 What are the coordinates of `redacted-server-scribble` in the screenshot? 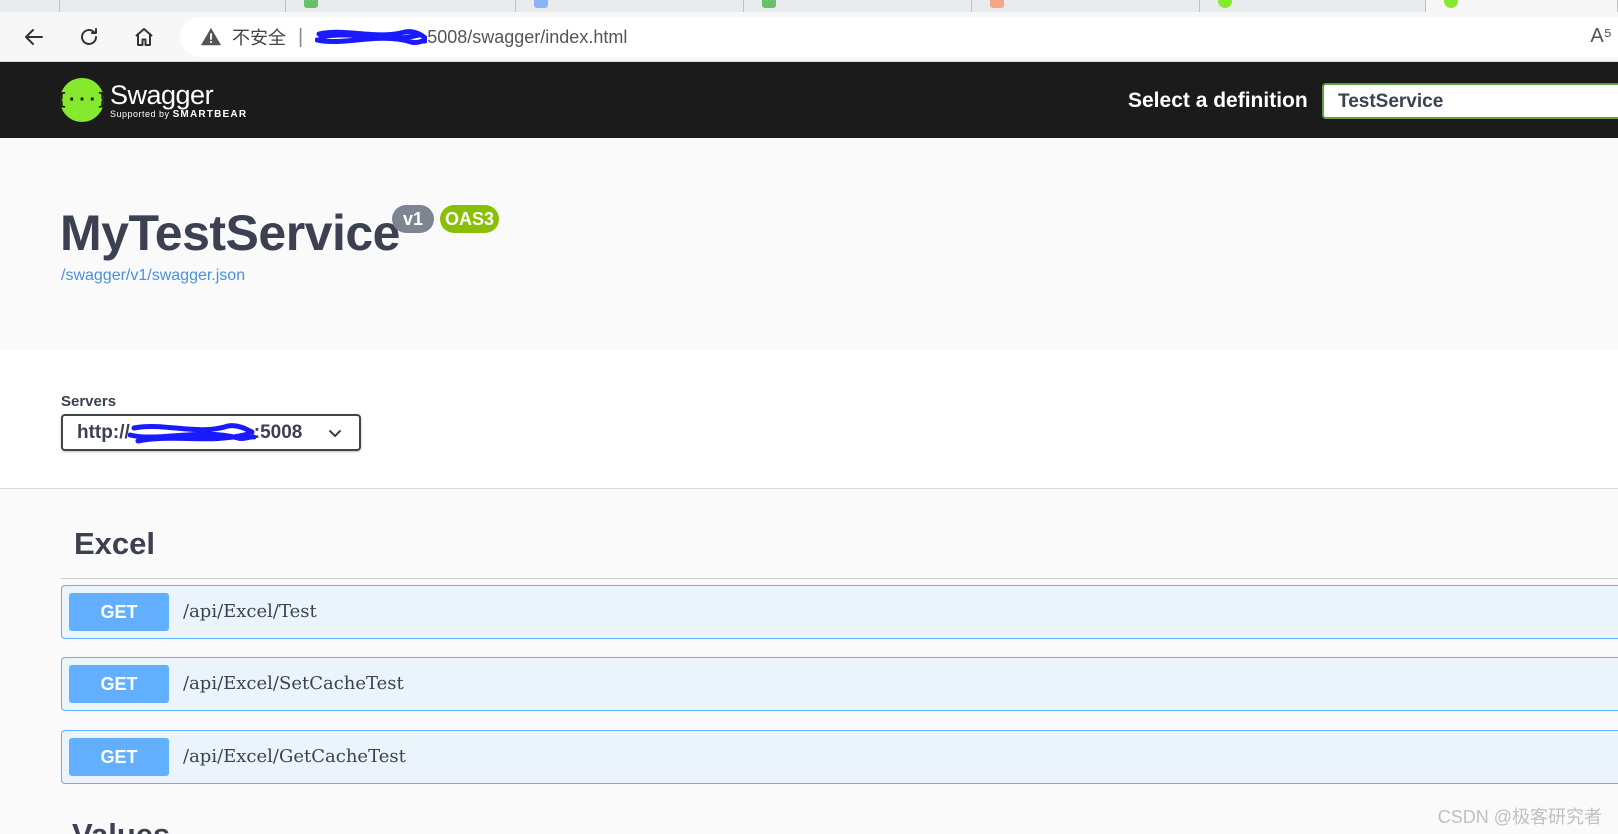 It's located at (191, 432).